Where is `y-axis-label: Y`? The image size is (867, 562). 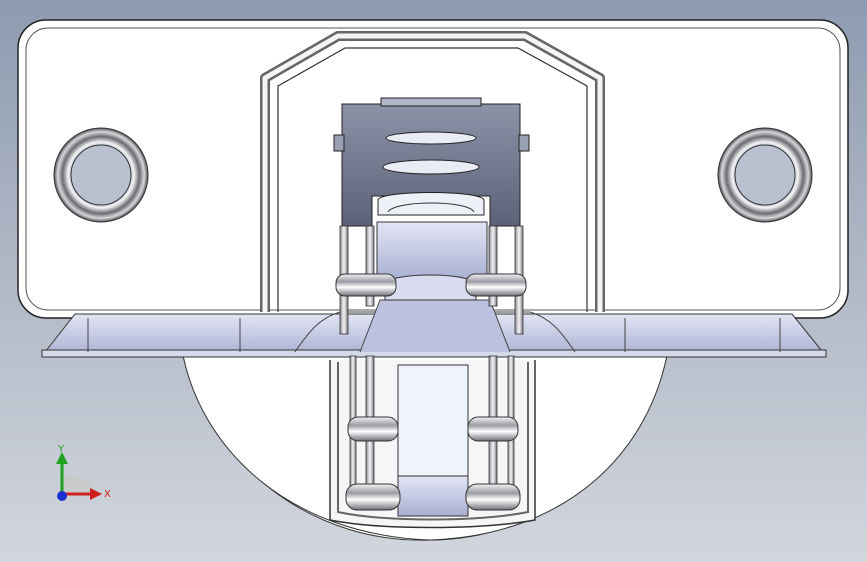
y-axis-label: Y is located at coordinates (61, 449).